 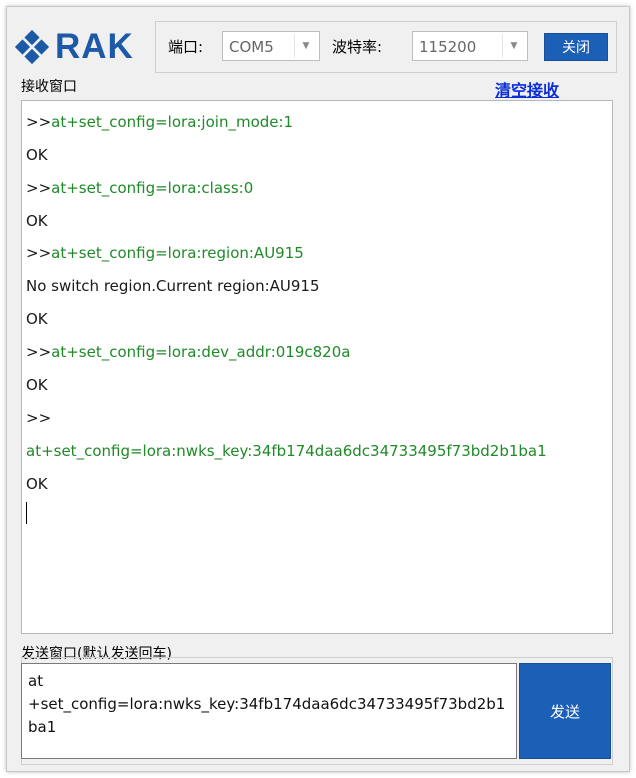 What do you see at coordinates (39, 418) in the screenshot?
I see `log-line: >>` at bounding box center [39, 418].